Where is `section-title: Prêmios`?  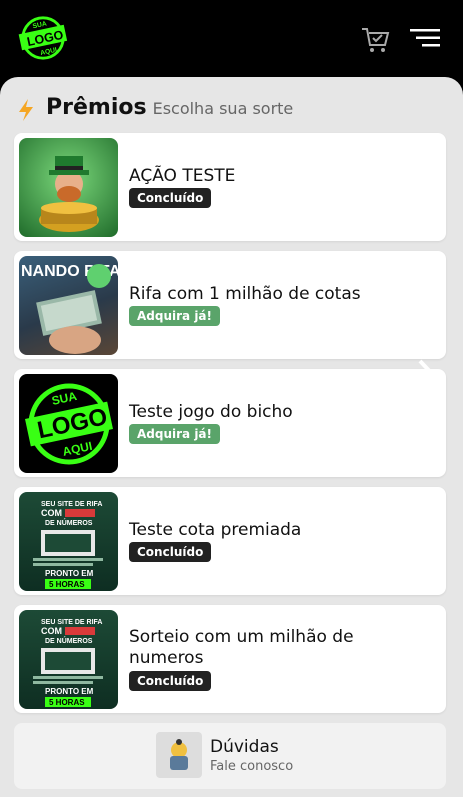
section-title: Prêmios is located at coordinates (96, 107).